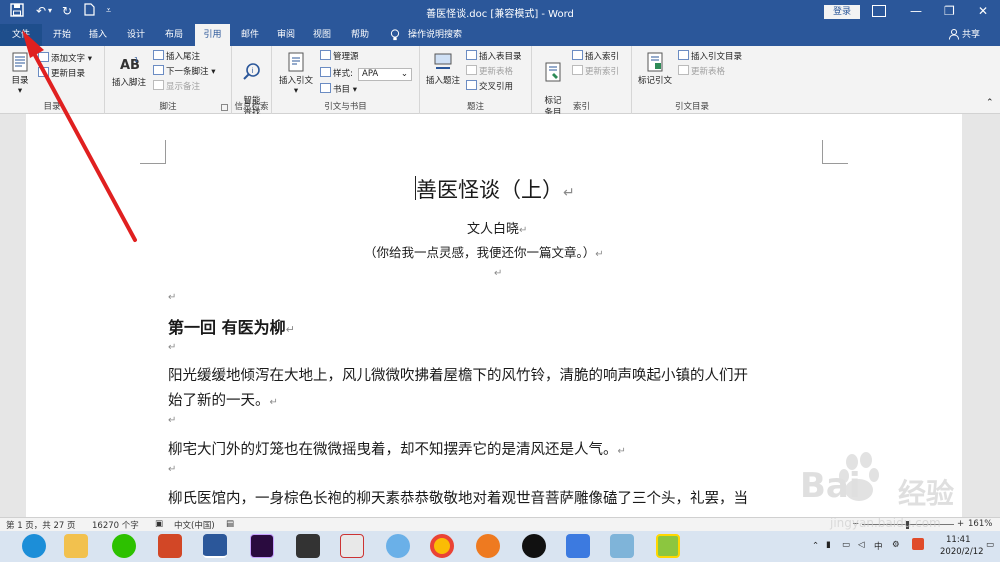 Image resolution: width=1000 pixels, height=562 pixels. Describe the element at coordinates (489, 72) in the screenshot. I see `update-table-button: 更新表格` at that location.